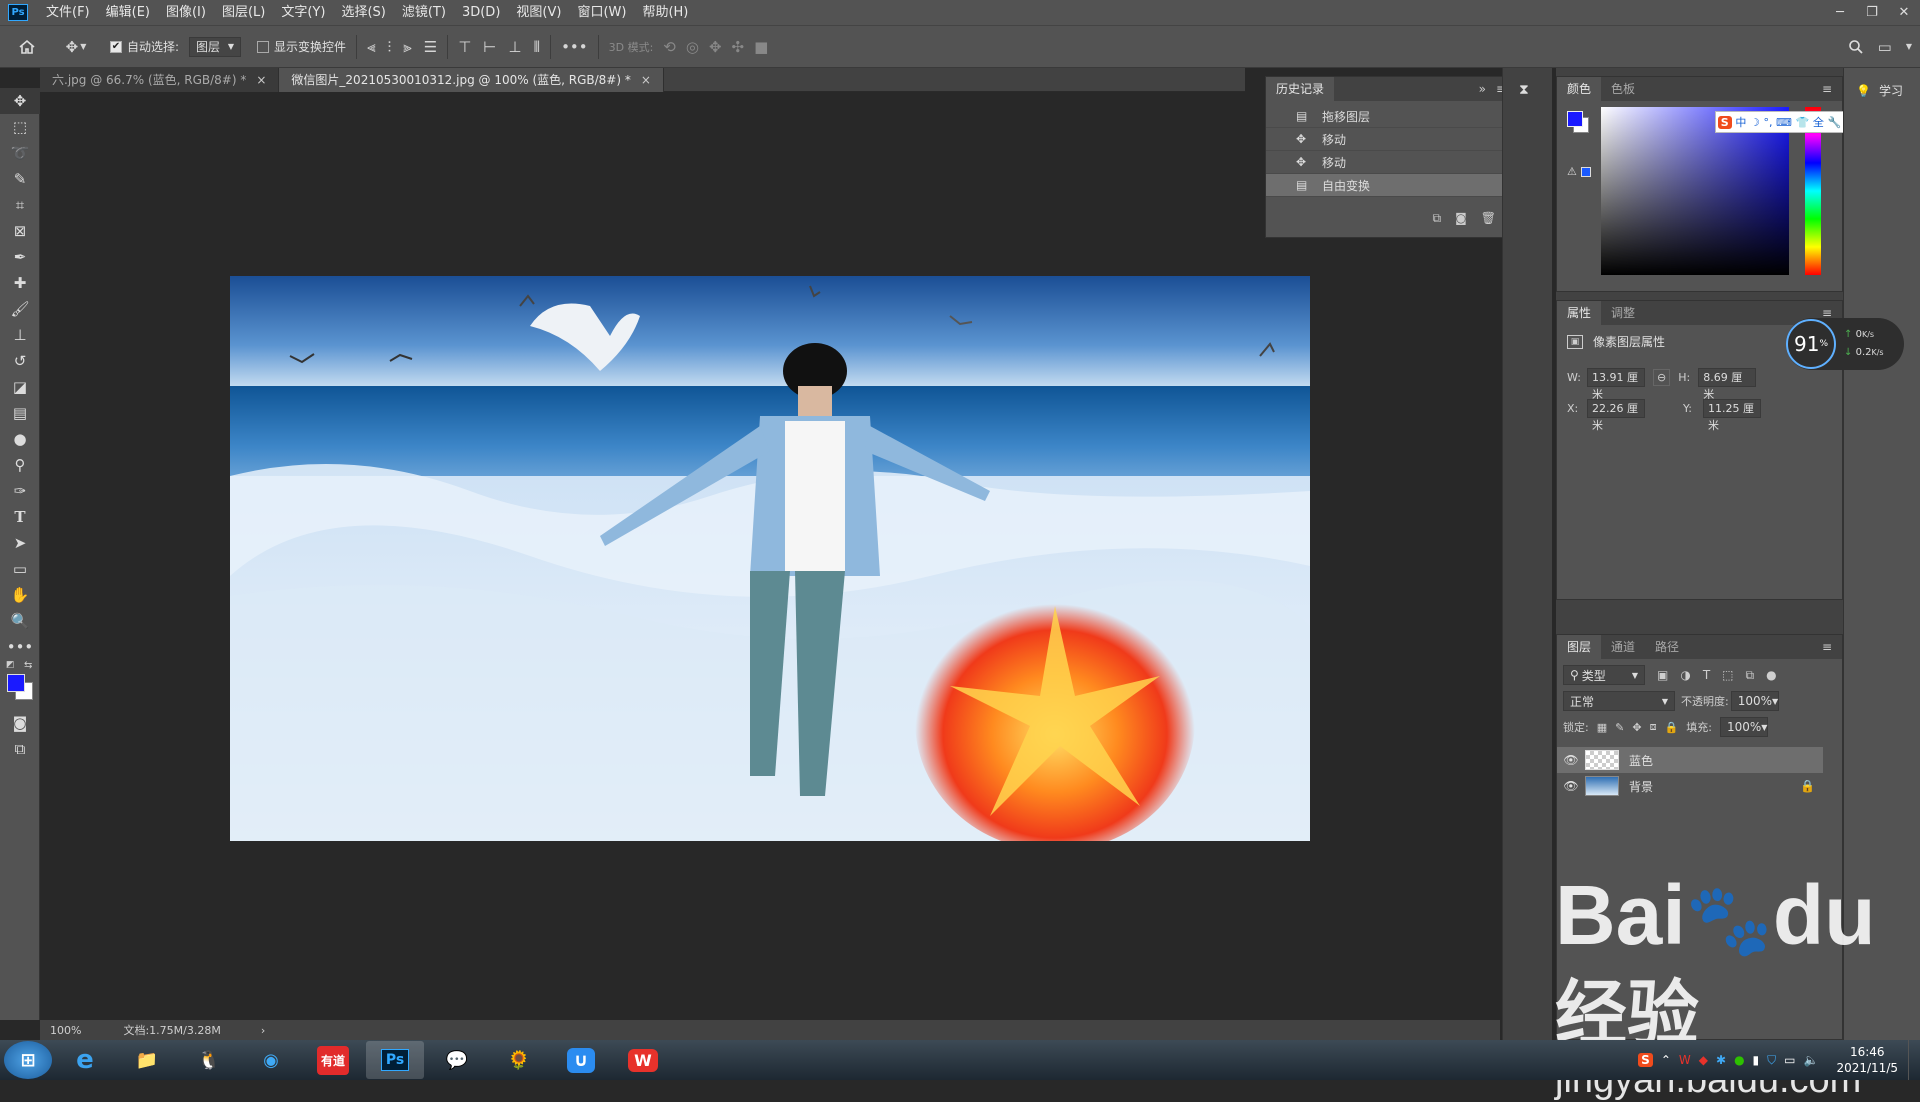 This screenshot has height=1102, width=1920. Describe the element at coordinates (1623, 647) in the screenshot. I see `tab-channels: 通道` at that location.